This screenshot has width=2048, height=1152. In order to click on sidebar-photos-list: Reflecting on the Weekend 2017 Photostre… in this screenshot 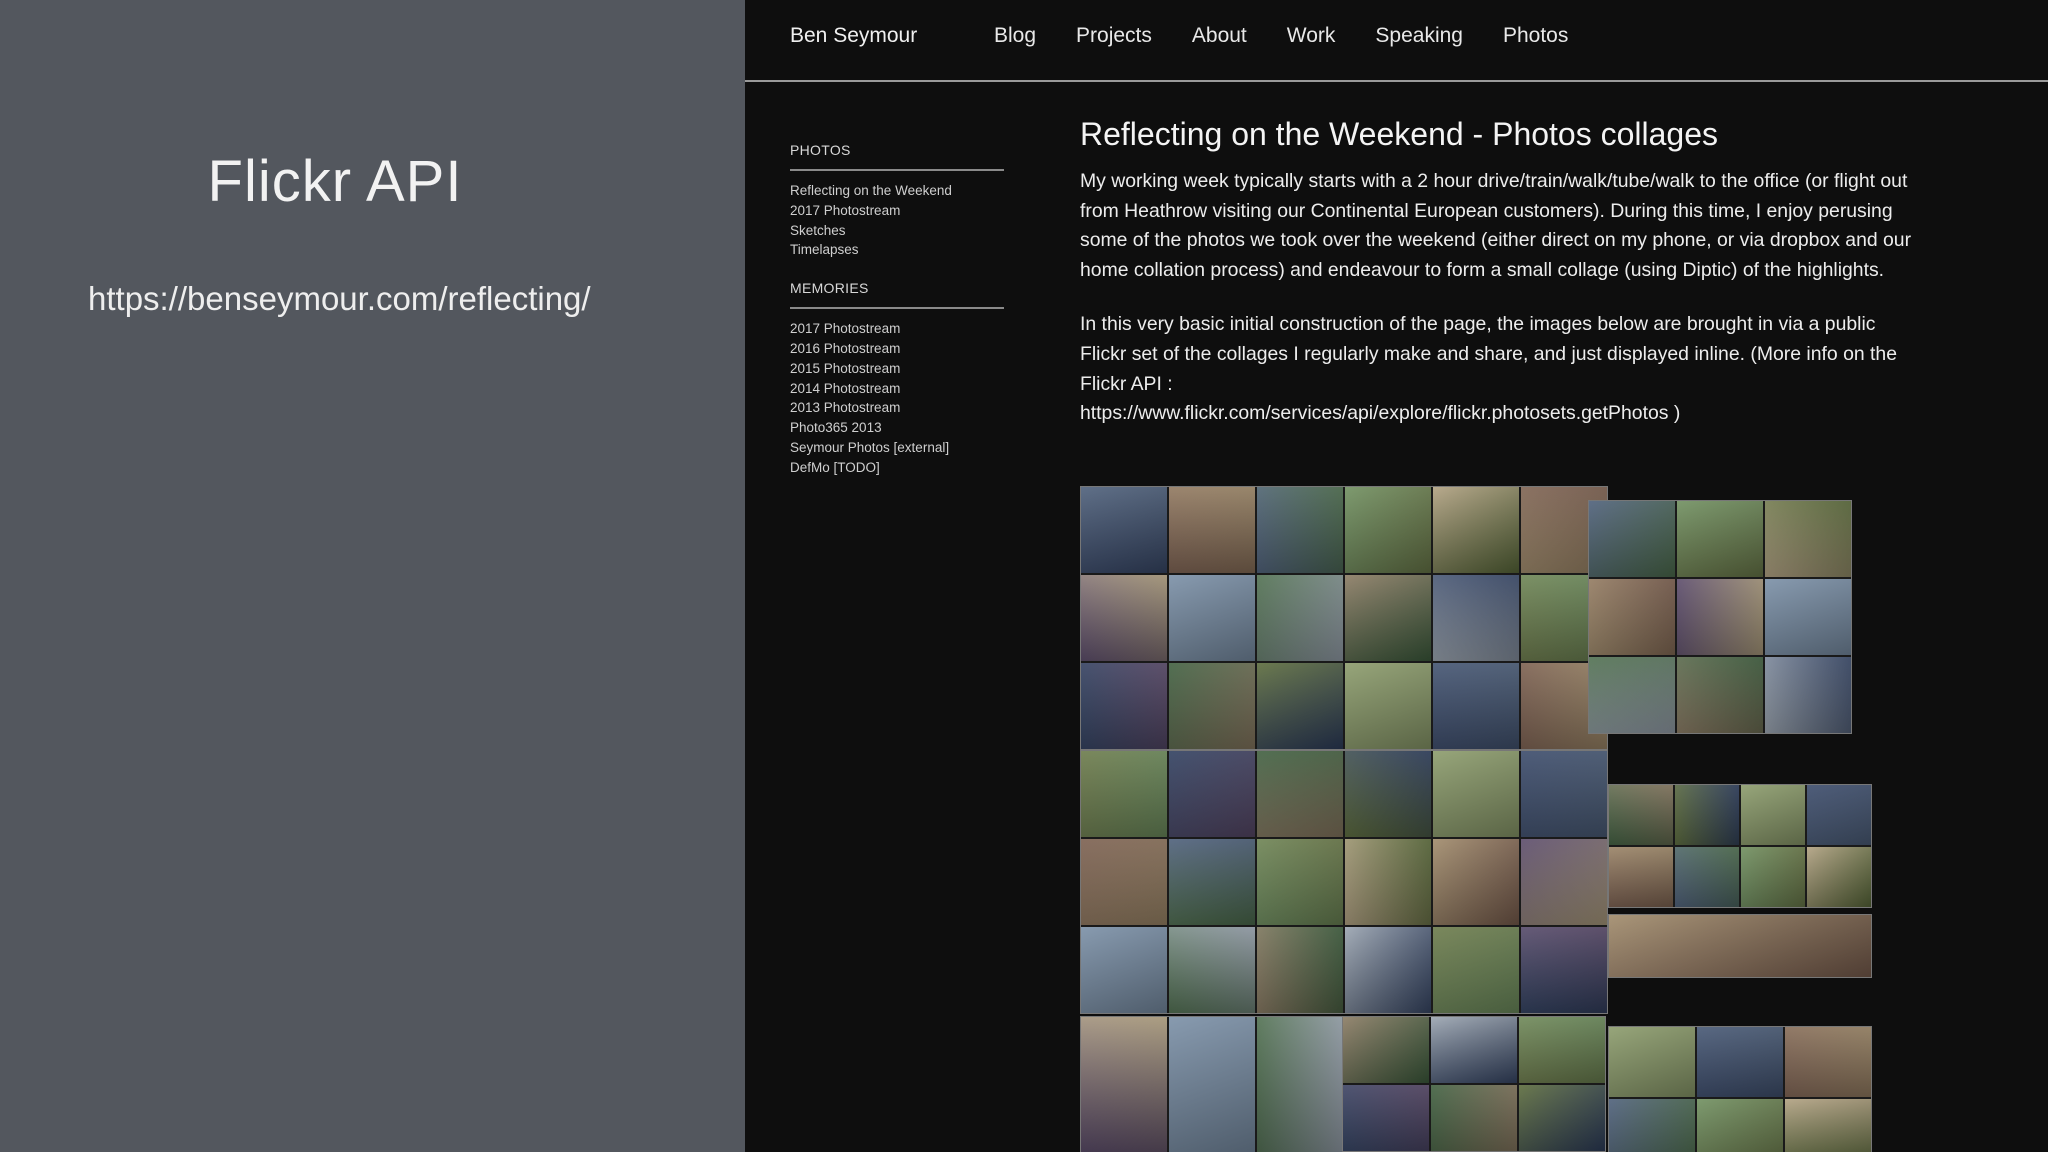, I will do `click(897, 220)`.